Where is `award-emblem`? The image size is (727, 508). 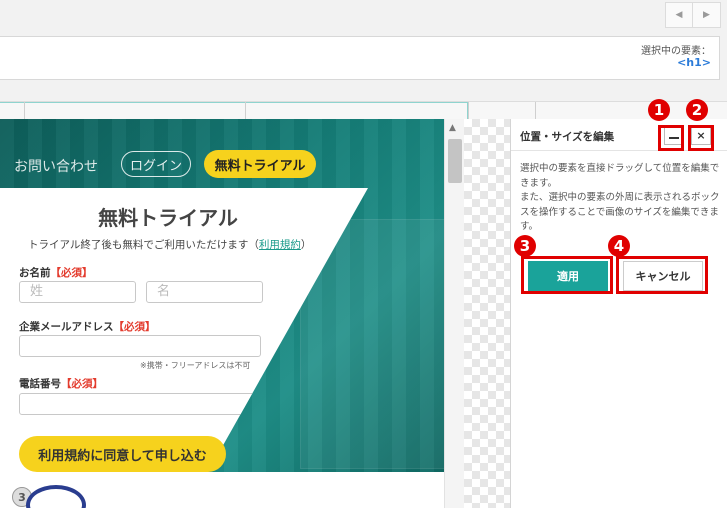 award-emblem is located at coordinates (56, 496).